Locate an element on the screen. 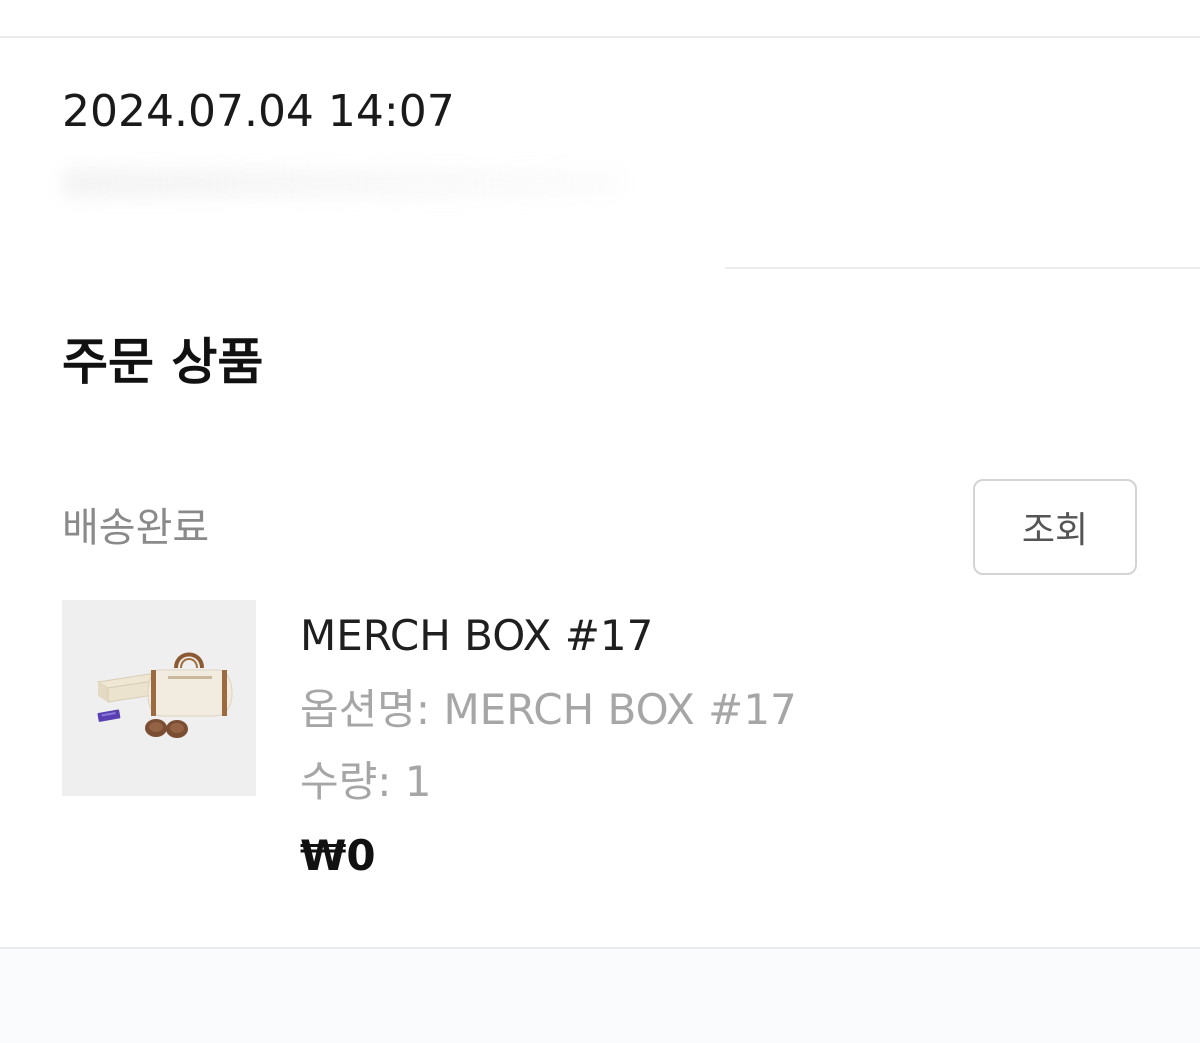  quantity-label: 수량 is located at coordinates (339, 781).